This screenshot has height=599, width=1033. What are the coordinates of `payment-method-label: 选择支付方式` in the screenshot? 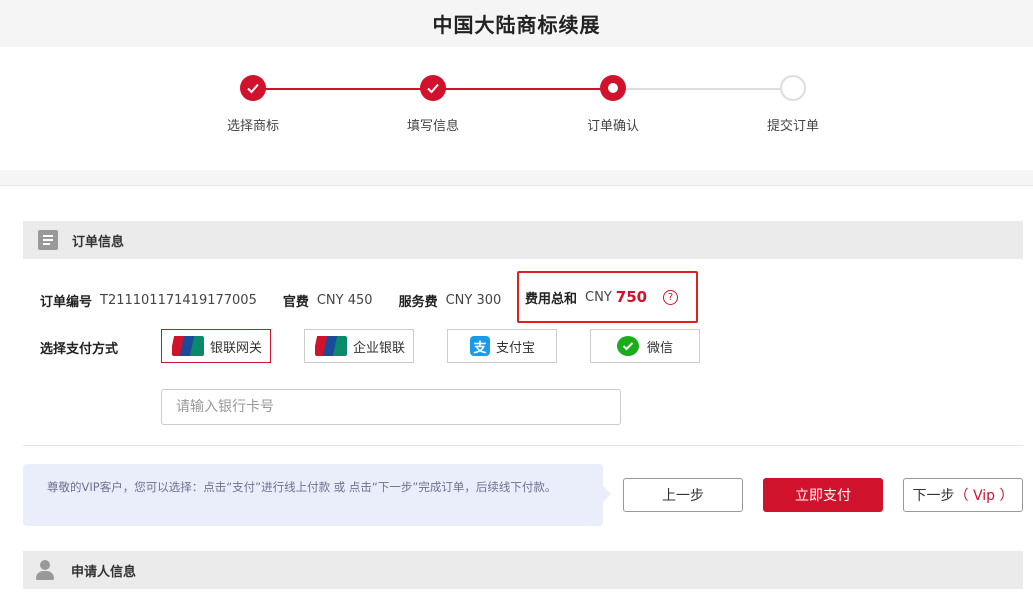 It's located at (79, 349).